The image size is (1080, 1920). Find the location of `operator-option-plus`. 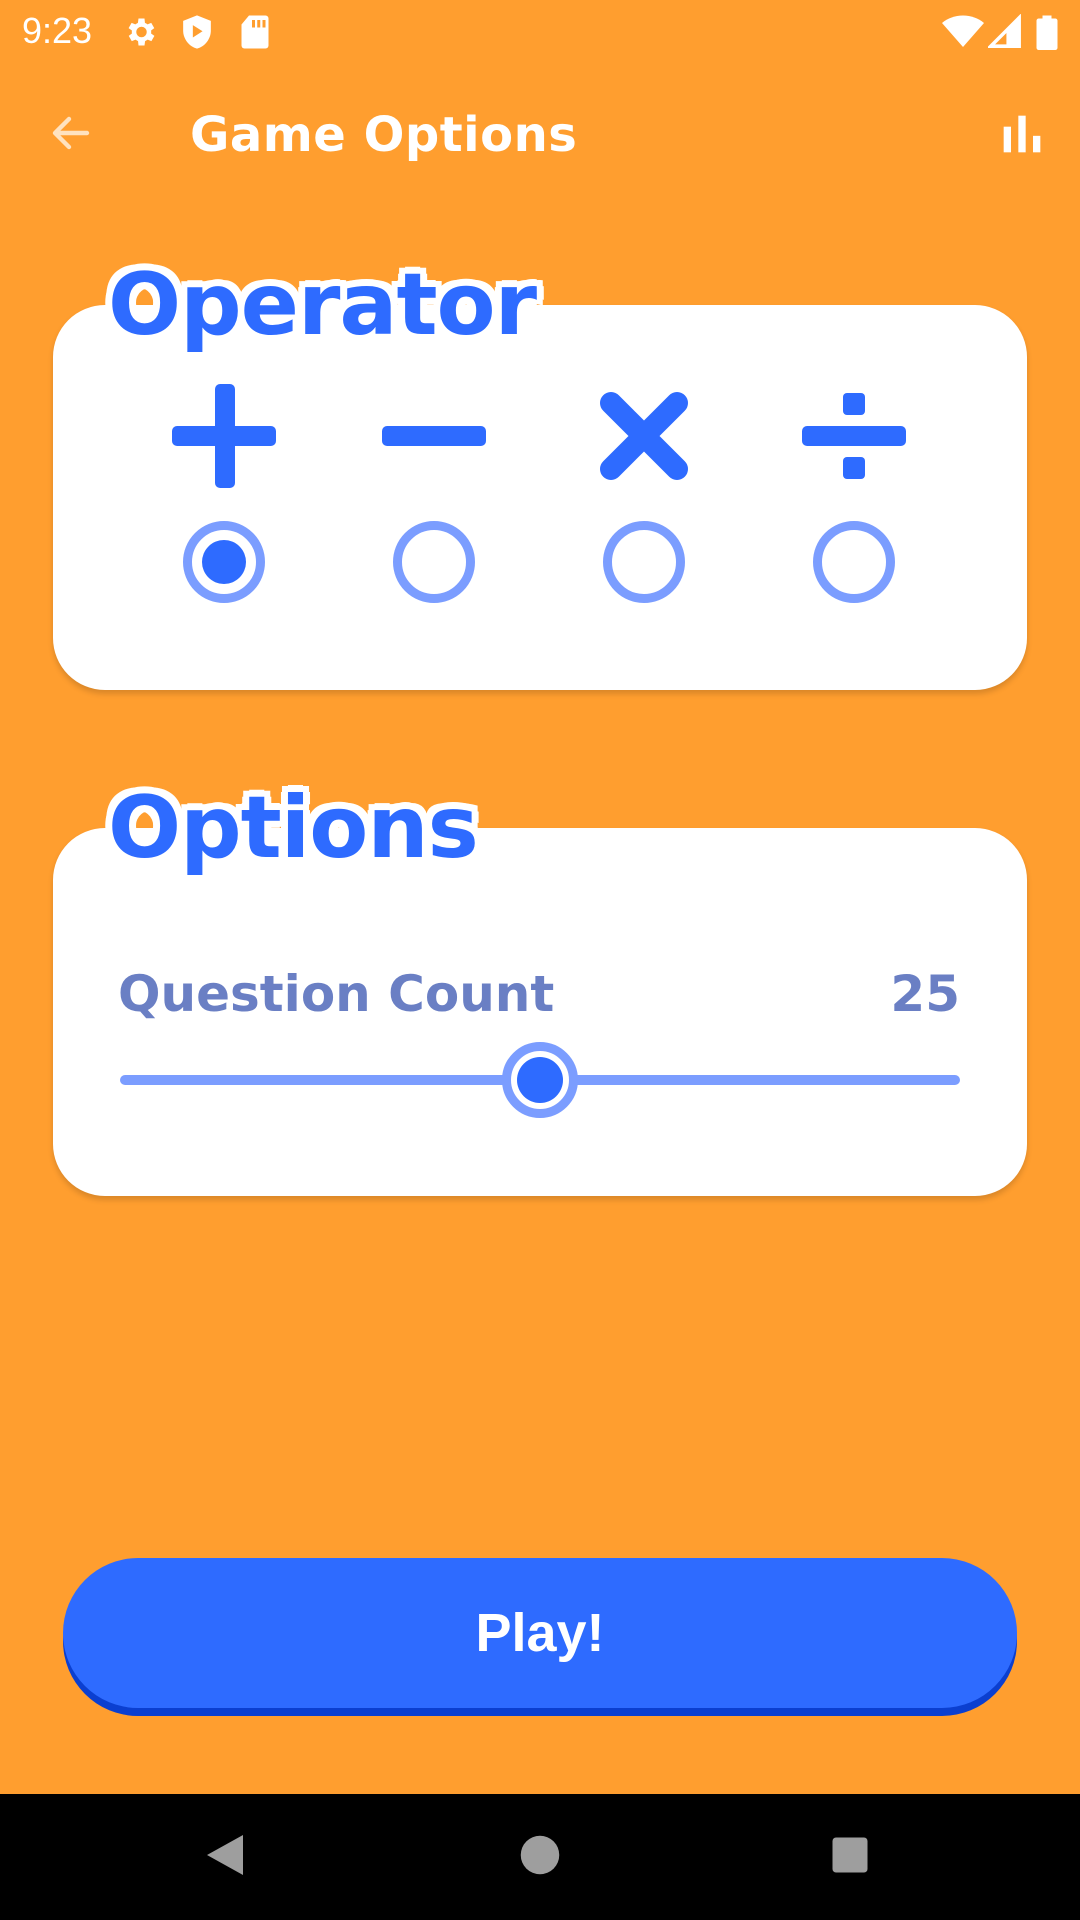

operator-option-plus is located at coordinates (224, 492).